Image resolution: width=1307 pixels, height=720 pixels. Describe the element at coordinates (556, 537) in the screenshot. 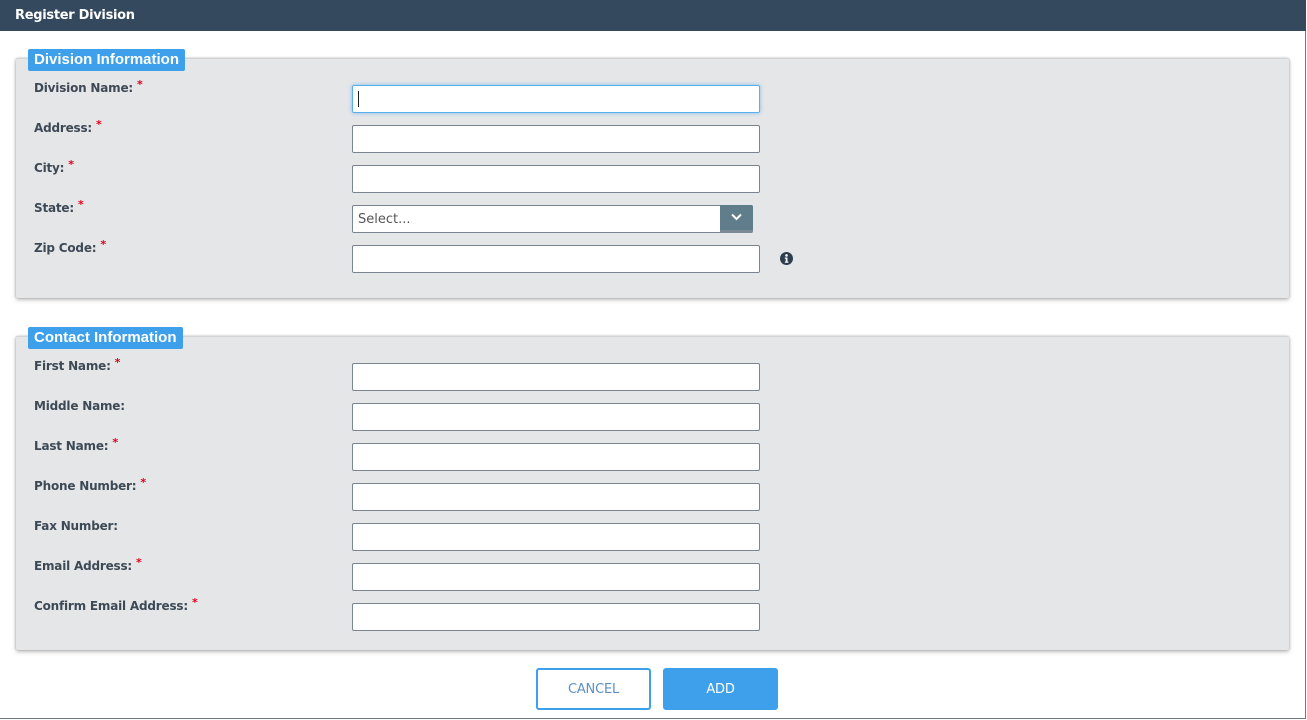

I see `fax-number-input` at that location.